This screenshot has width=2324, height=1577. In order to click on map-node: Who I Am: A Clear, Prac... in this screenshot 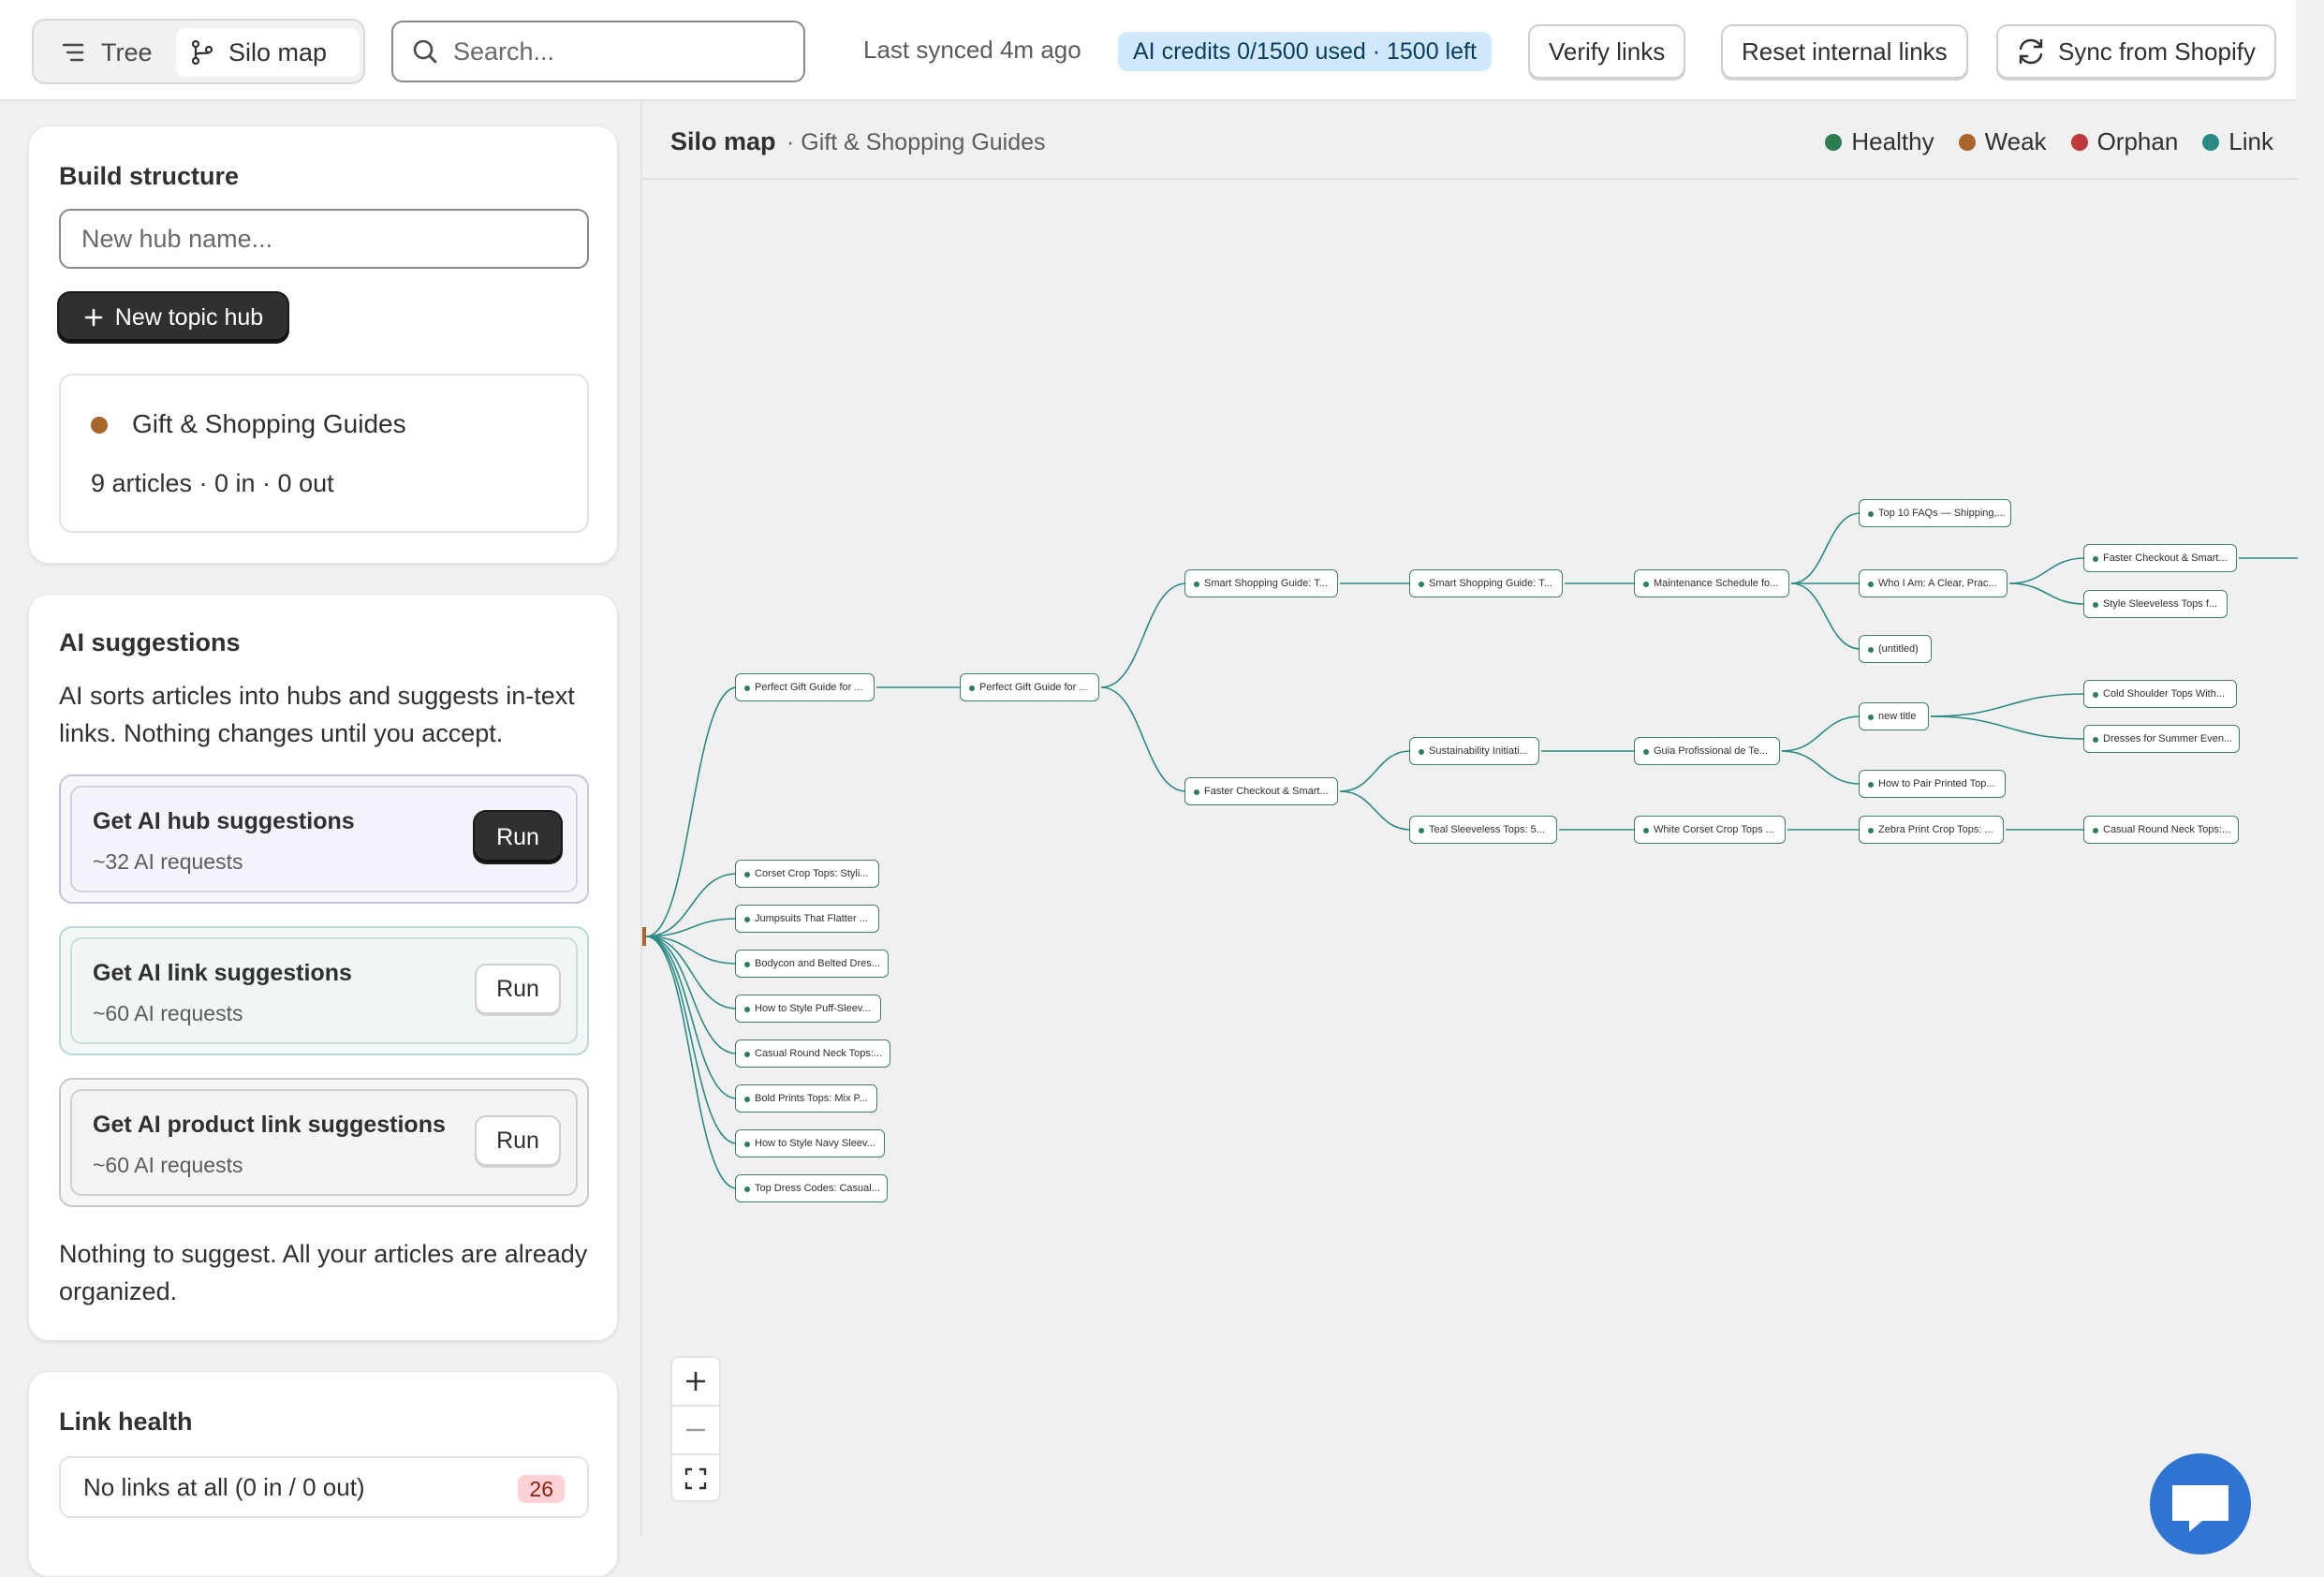, I will do `click(1933, 583)`.